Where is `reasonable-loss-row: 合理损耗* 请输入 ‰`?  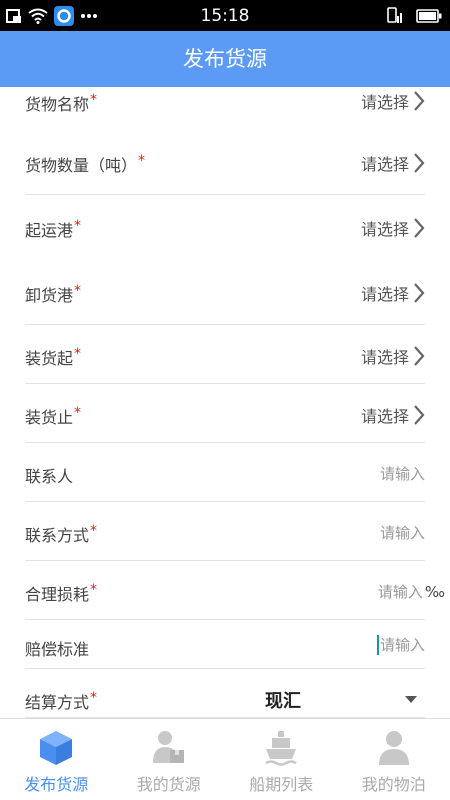
reasonable-loss-row: 合理损耗* 请输入 ‰ is located at coordinates (235, 590).